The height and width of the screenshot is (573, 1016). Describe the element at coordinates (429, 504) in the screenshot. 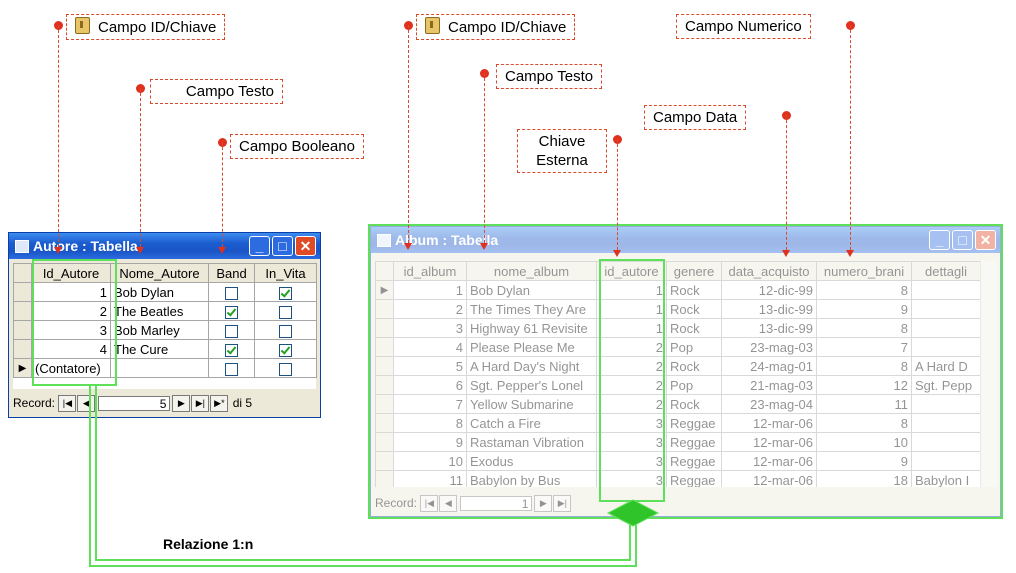

I see `first-record-button: |◀` at that location.